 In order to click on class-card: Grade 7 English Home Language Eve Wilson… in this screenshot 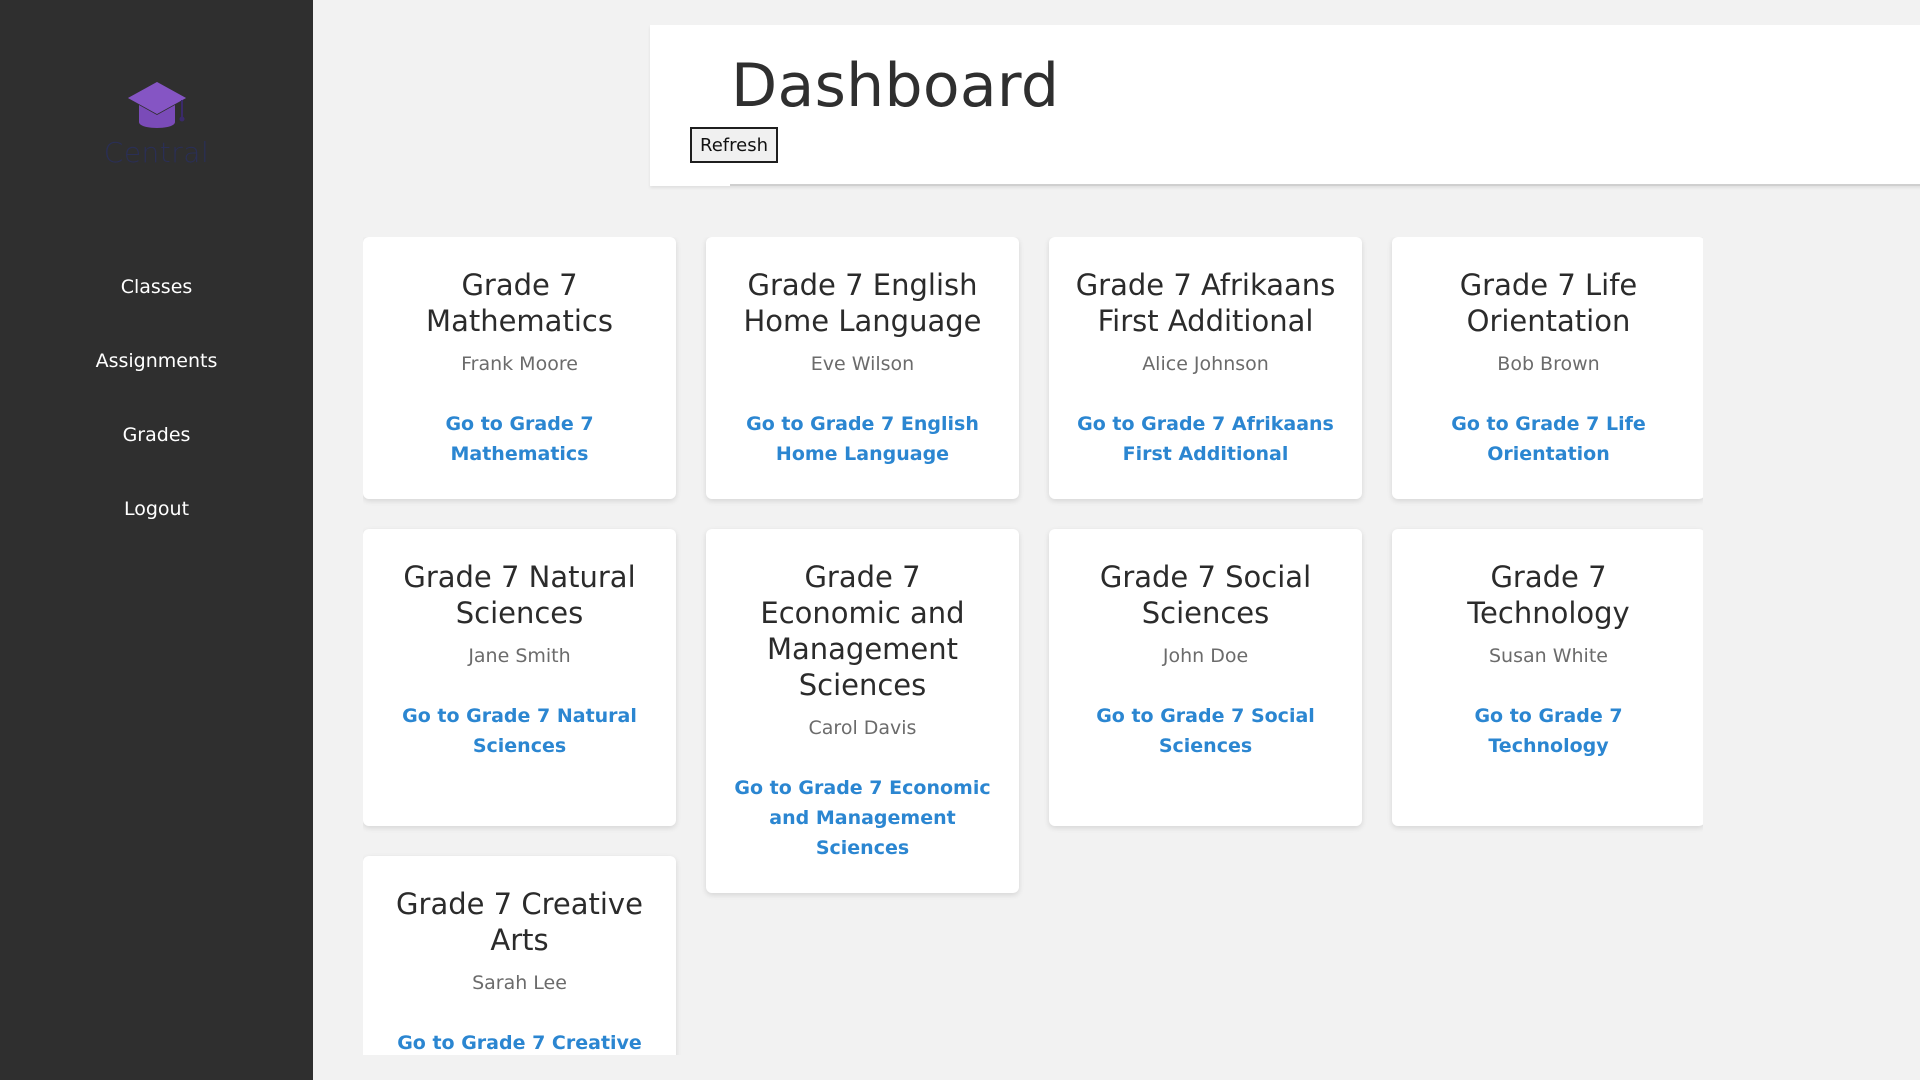, I will do `click(862, 368)`.